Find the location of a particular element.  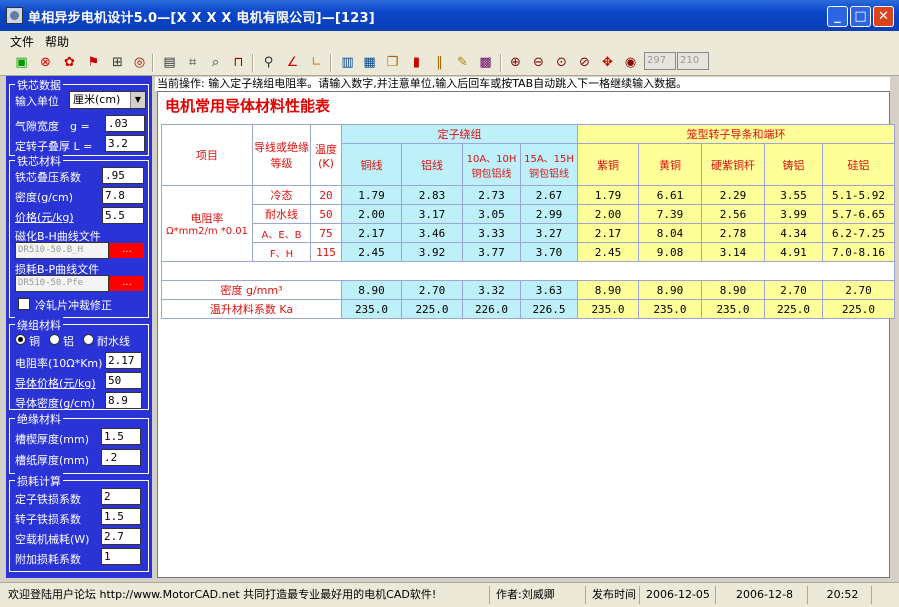

conductor-density-input: 8.9 is located at coordinates (123, 400).